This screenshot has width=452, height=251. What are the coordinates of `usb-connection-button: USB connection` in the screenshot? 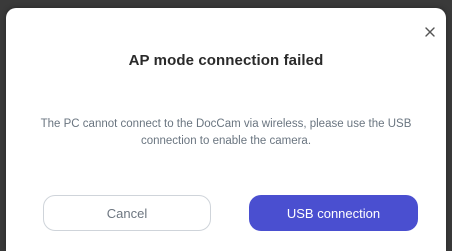 It's located at (333, 213).